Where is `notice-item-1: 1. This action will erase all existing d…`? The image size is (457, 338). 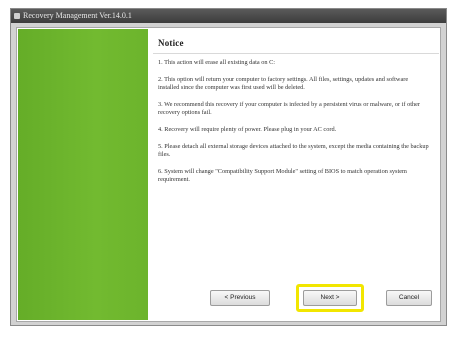 notice-item-1: 1. This action will erase all existing d… is located at coordinates (217, 62).